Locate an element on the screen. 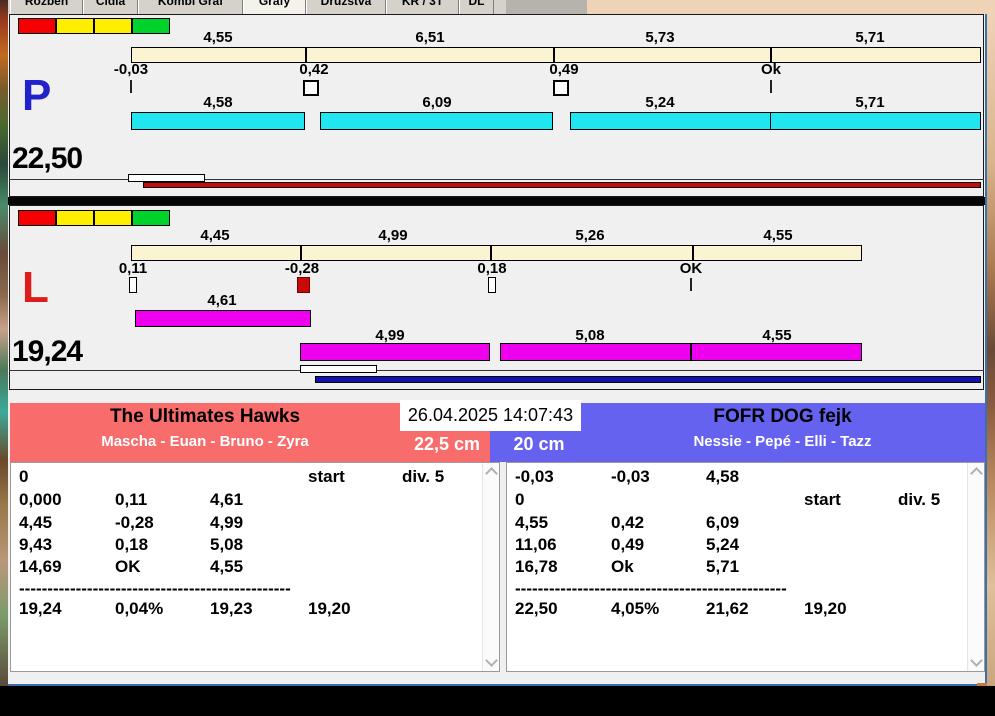 The image size is (995, 716). team-right-name: FOFR DOG fejk is located at coordinates (782, 416).